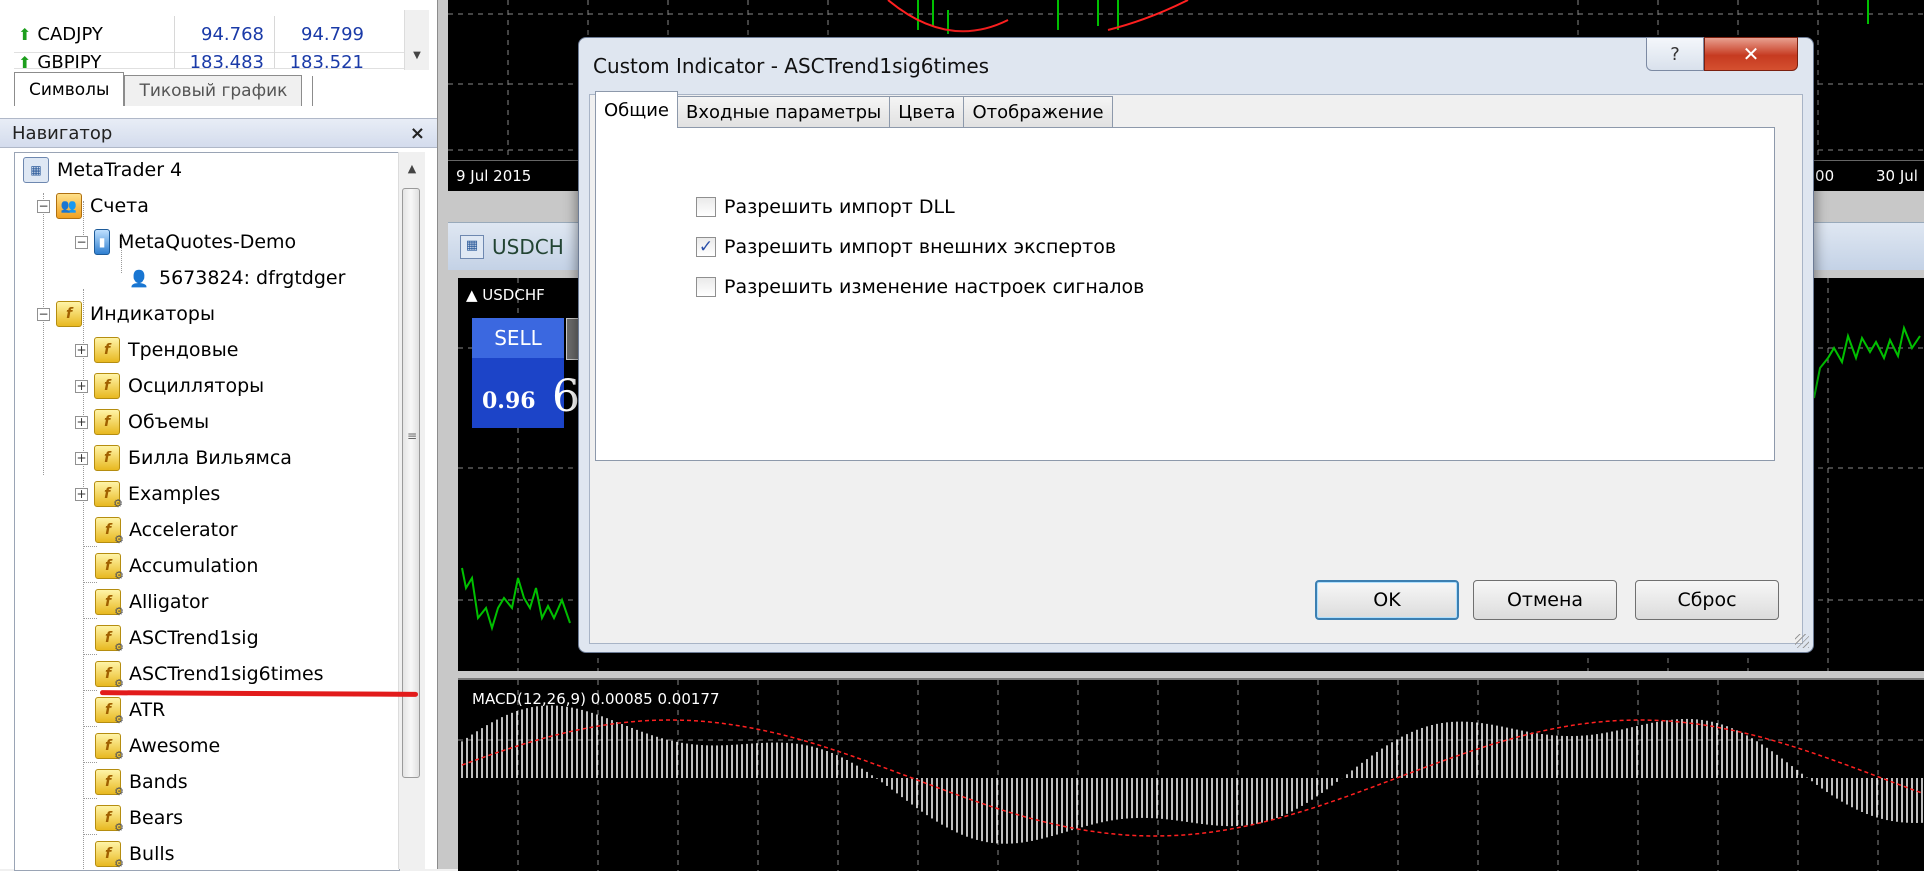  Describe the element at coordinates (412, 436) in the screenshot. I see `grip-icon: ≡` at that location.